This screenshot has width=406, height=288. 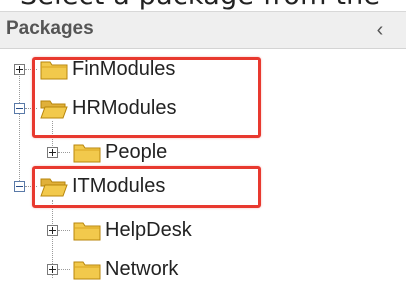 What do you see at coordinates (123, 69) in the screenshot?
I see `tree-node-label: FinModules` at bounding box center [123, 69].